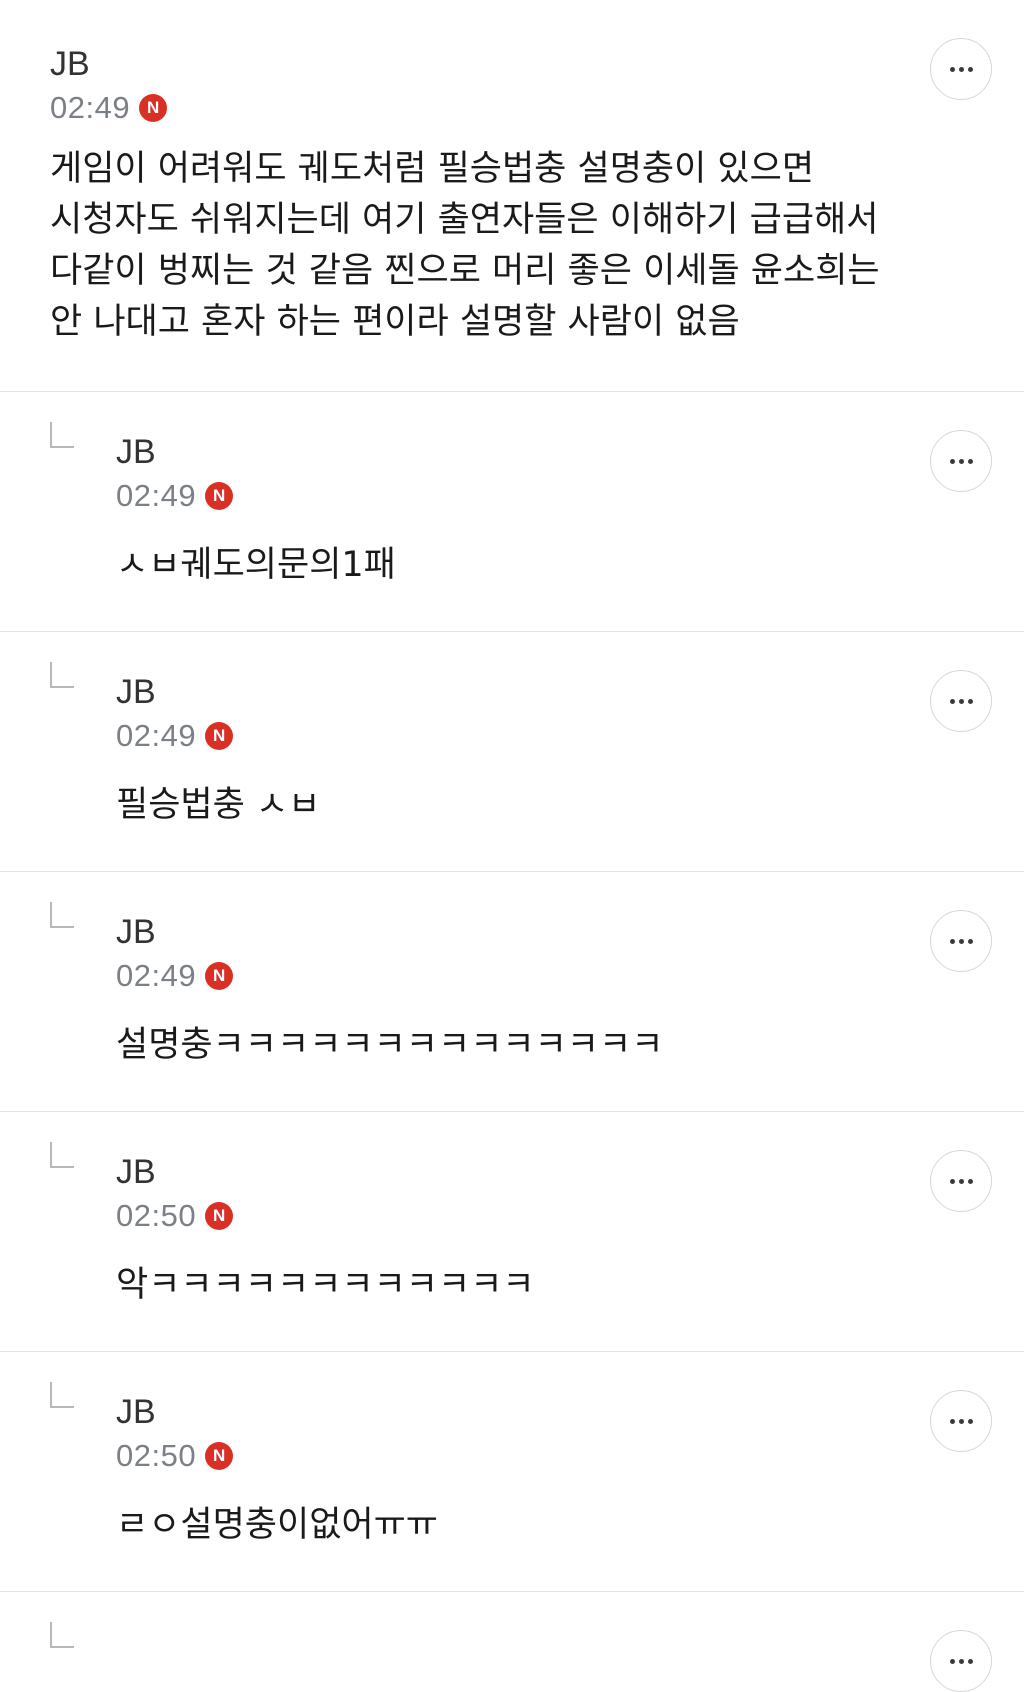  I want to click on reply-item: JB 02:50 N 악ㅋㅋㅋㅋㅋㅋㅋㅋㅋㅋㅋㅋ, so click(512, 1232).